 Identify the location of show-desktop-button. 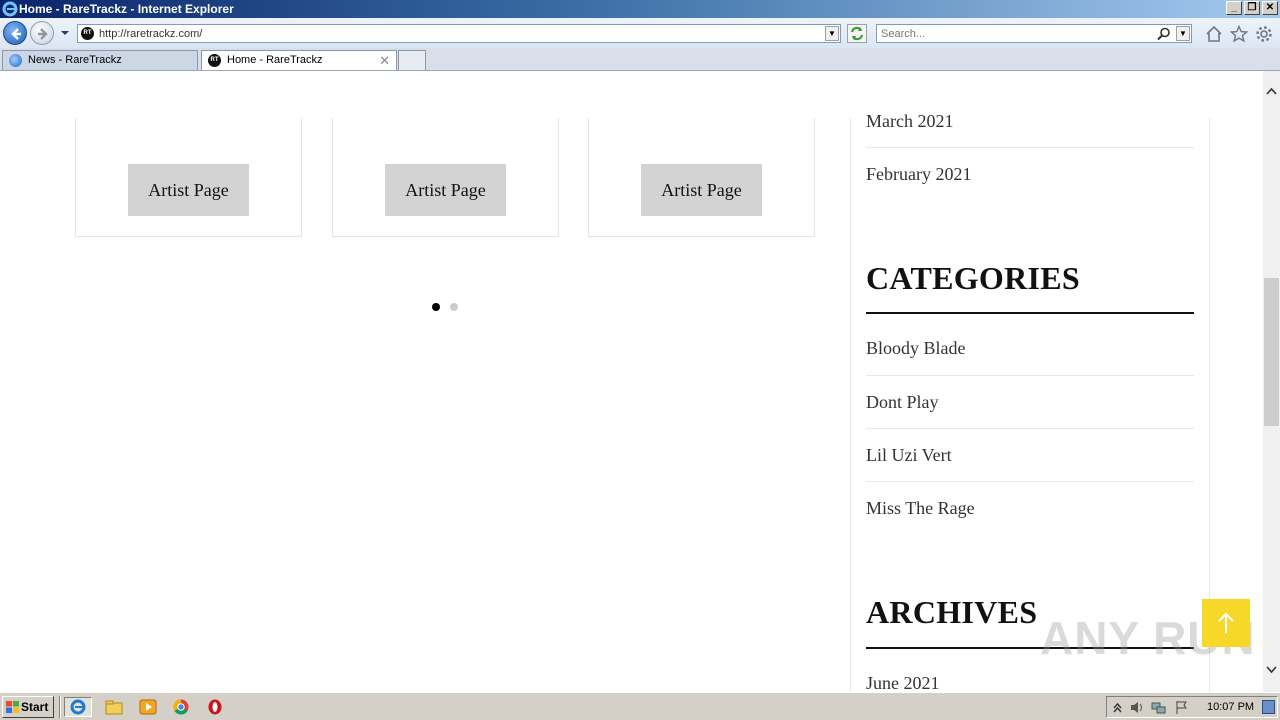
(1268, 707).